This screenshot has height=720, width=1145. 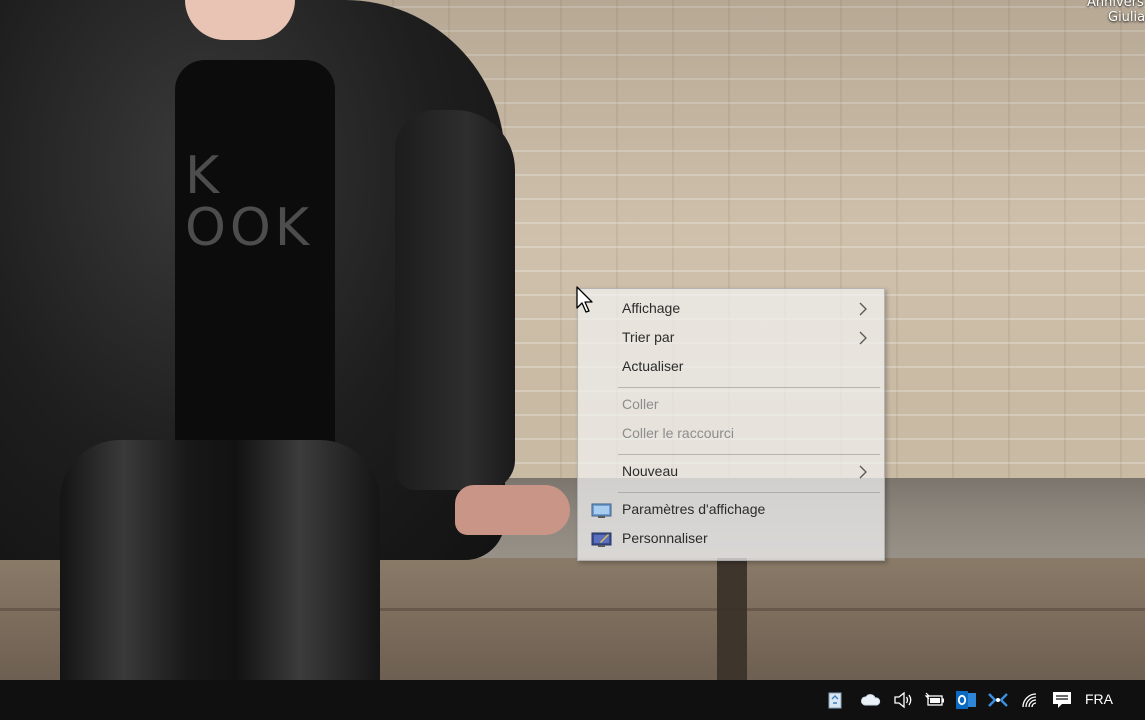 I want to click on wifi-icon, so click(x=1030, y=700).